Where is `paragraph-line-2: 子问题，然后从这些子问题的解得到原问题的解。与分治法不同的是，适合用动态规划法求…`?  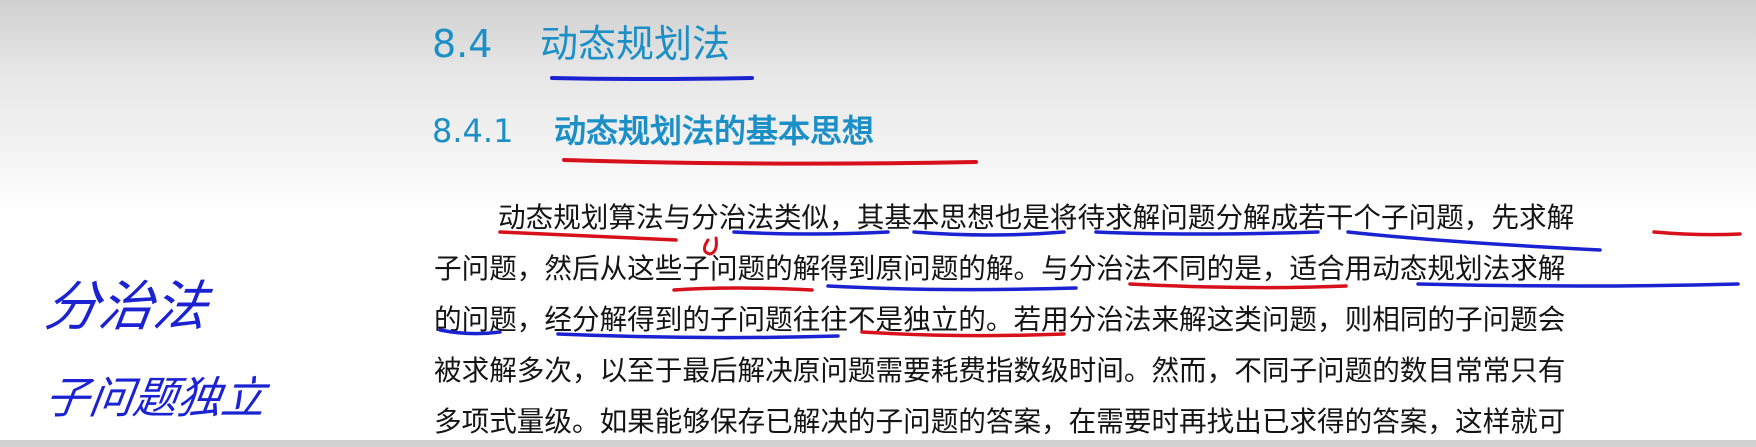
paragraph-line-2: 子问题，然后从这些子问题的解得到原问题的解。与分治法不同的是，适合用动态规划法求… is located at coordinates (1000, 268).